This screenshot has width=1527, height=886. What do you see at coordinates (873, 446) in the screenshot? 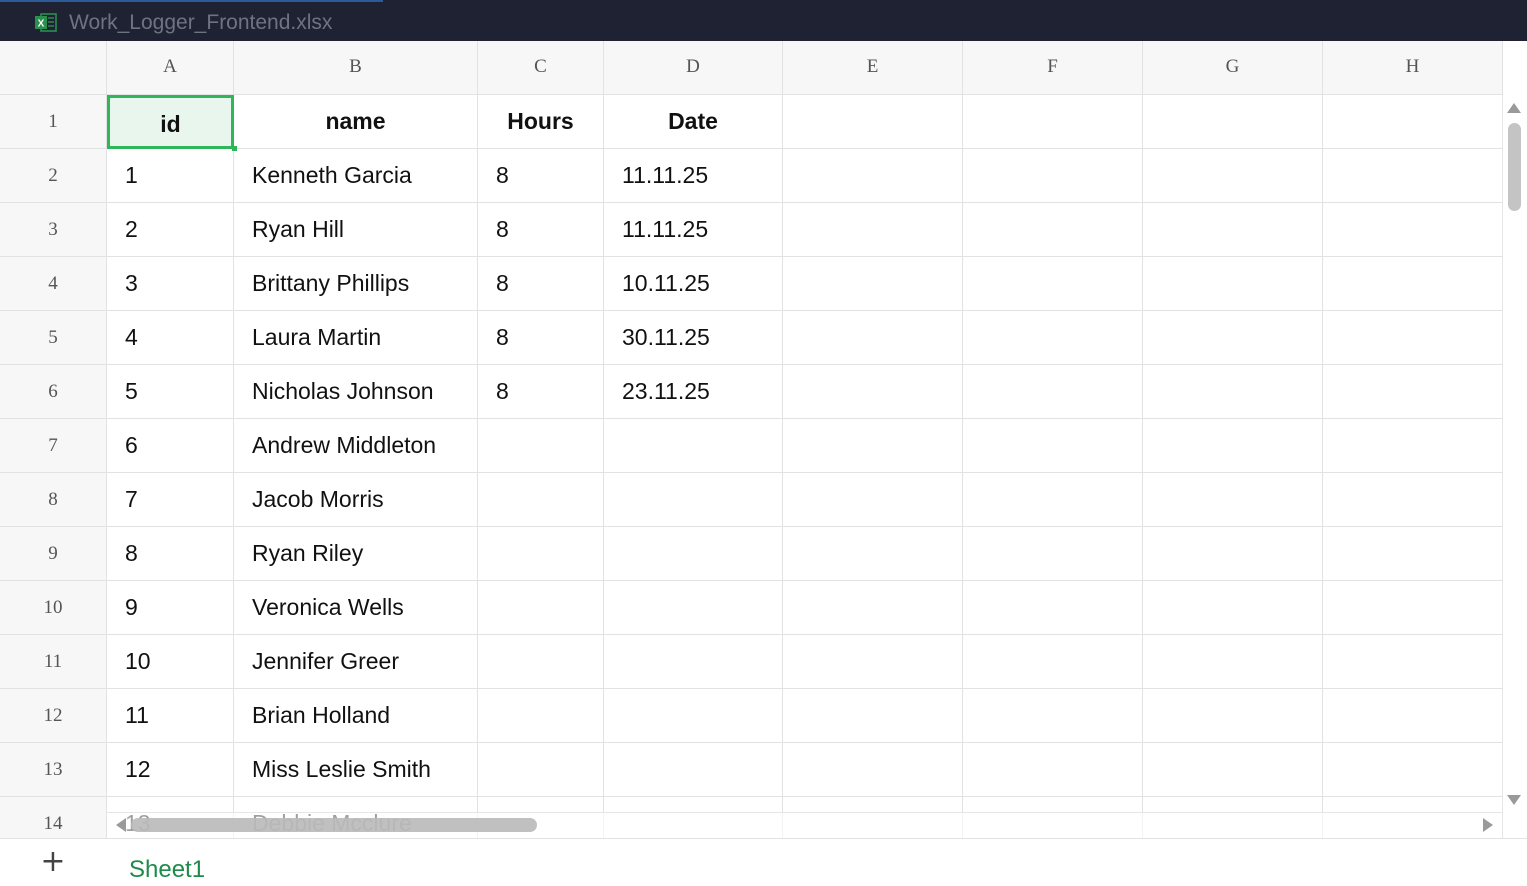
I see `cell-e7` at bounding box center [873, 446].